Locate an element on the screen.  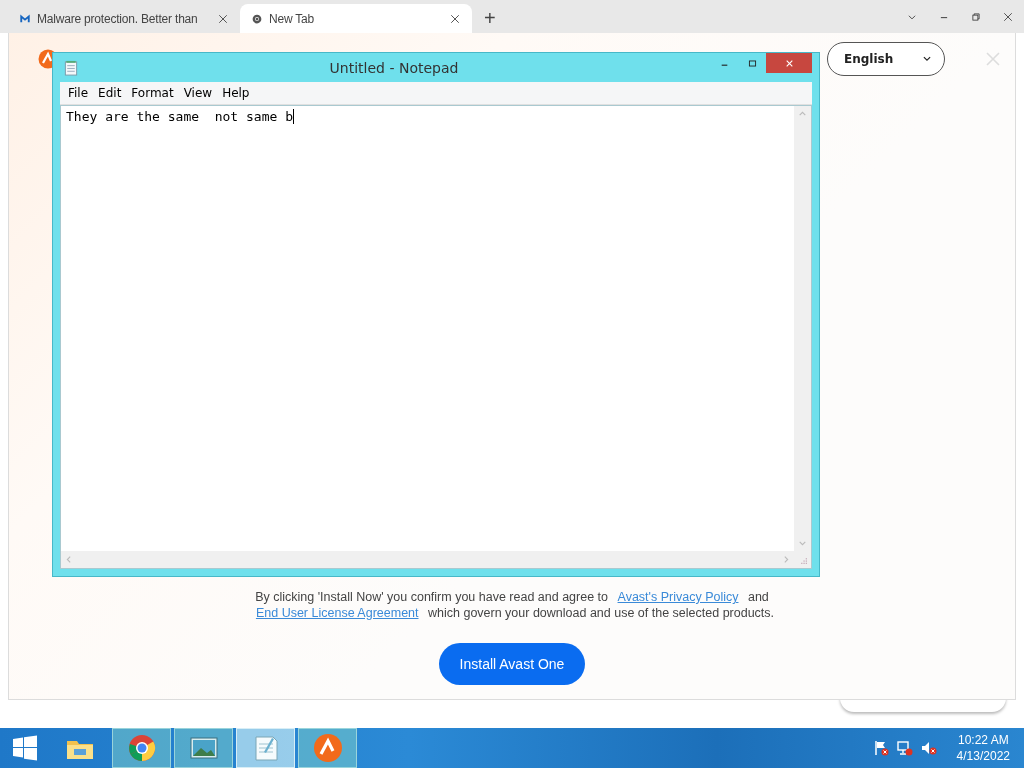
browser-tab: Malware protection. Better than is located at coordinates (124, 18).